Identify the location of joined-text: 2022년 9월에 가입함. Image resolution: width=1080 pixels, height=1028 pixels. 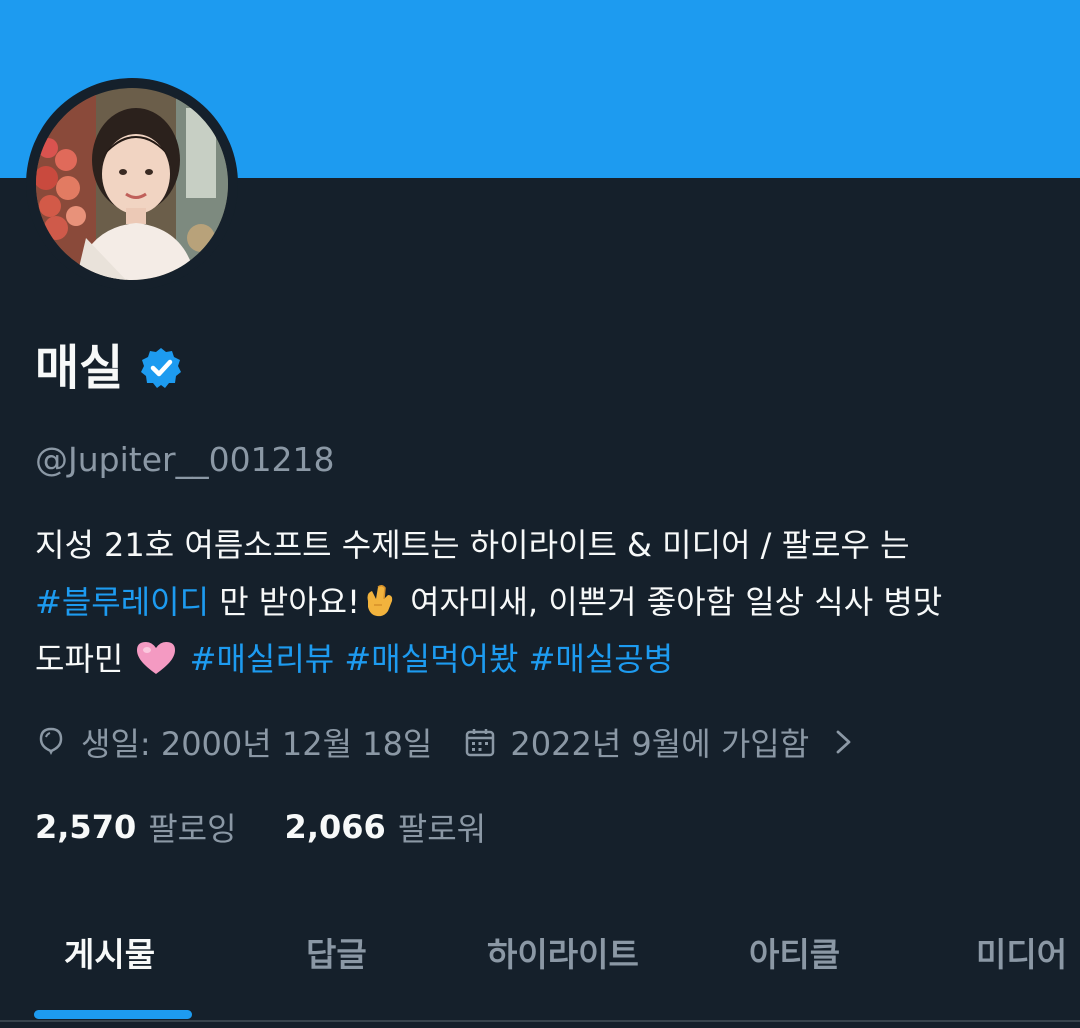
(660, 744).